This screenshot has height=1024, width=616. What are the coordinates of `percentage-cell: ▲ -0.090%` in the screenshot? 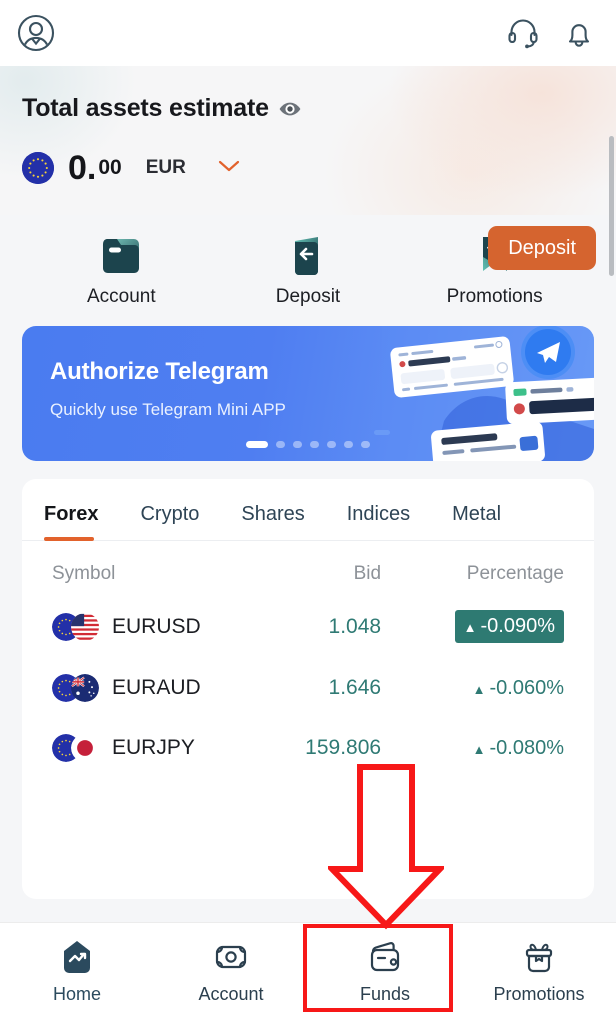 It's located at (483, 626).